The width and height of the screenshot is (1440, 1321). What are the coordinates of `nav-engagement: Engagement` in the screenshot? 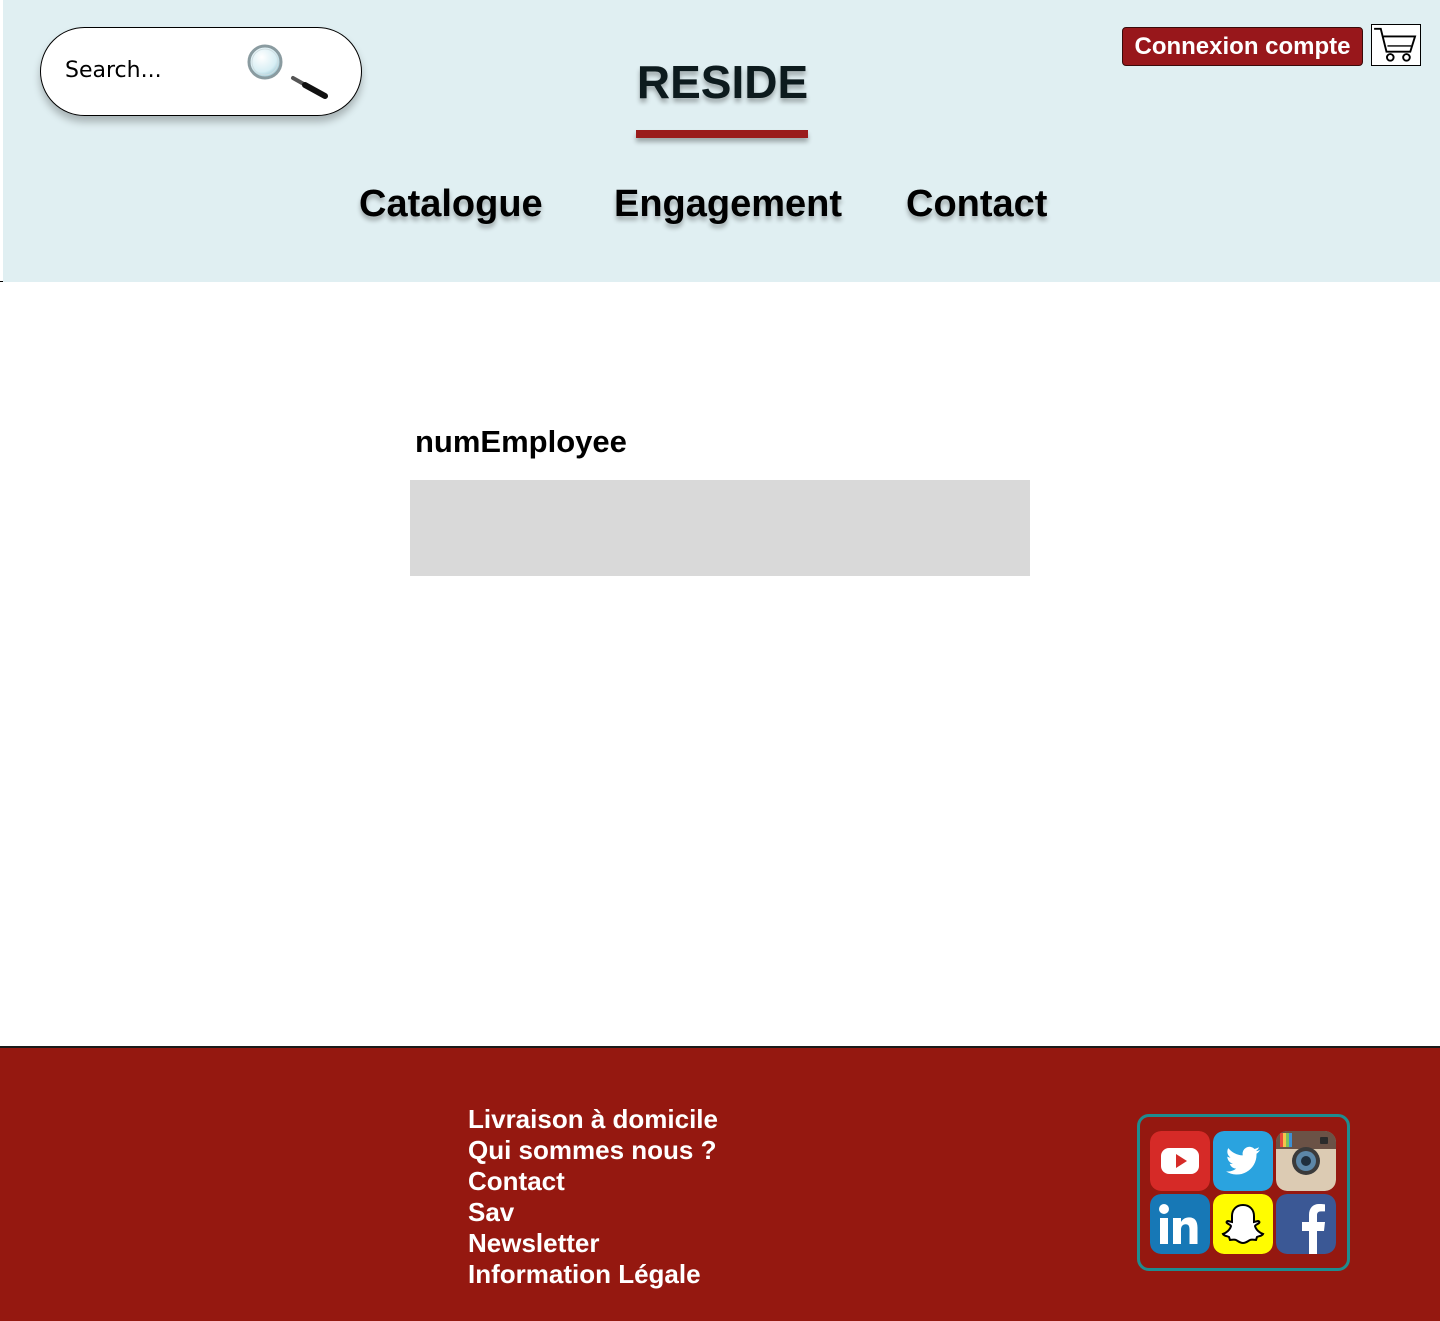 It's located at (728, 204).